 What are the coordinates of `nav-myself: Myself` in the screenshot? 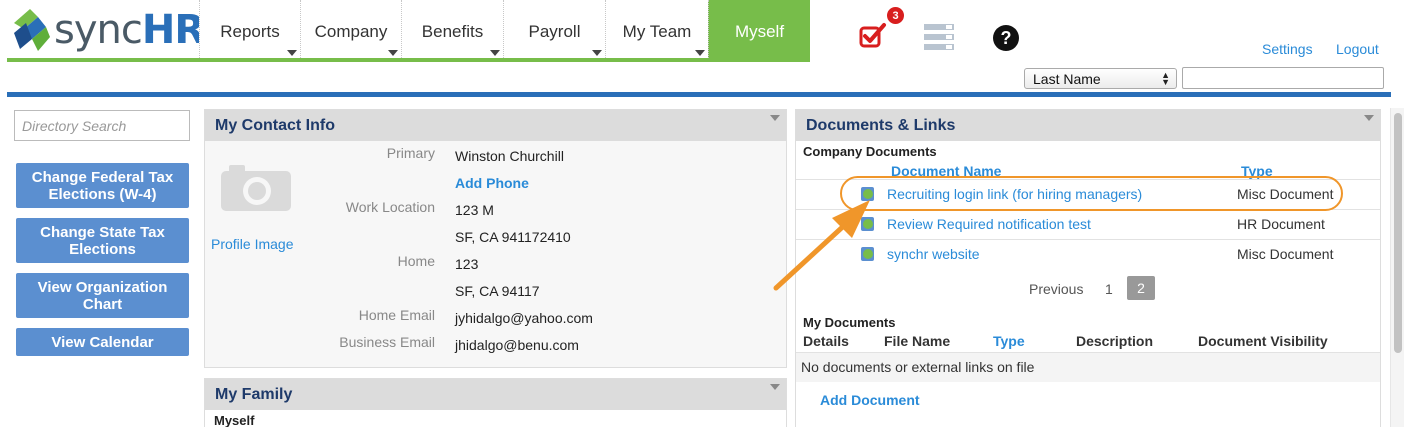 It's located at (759, 31).